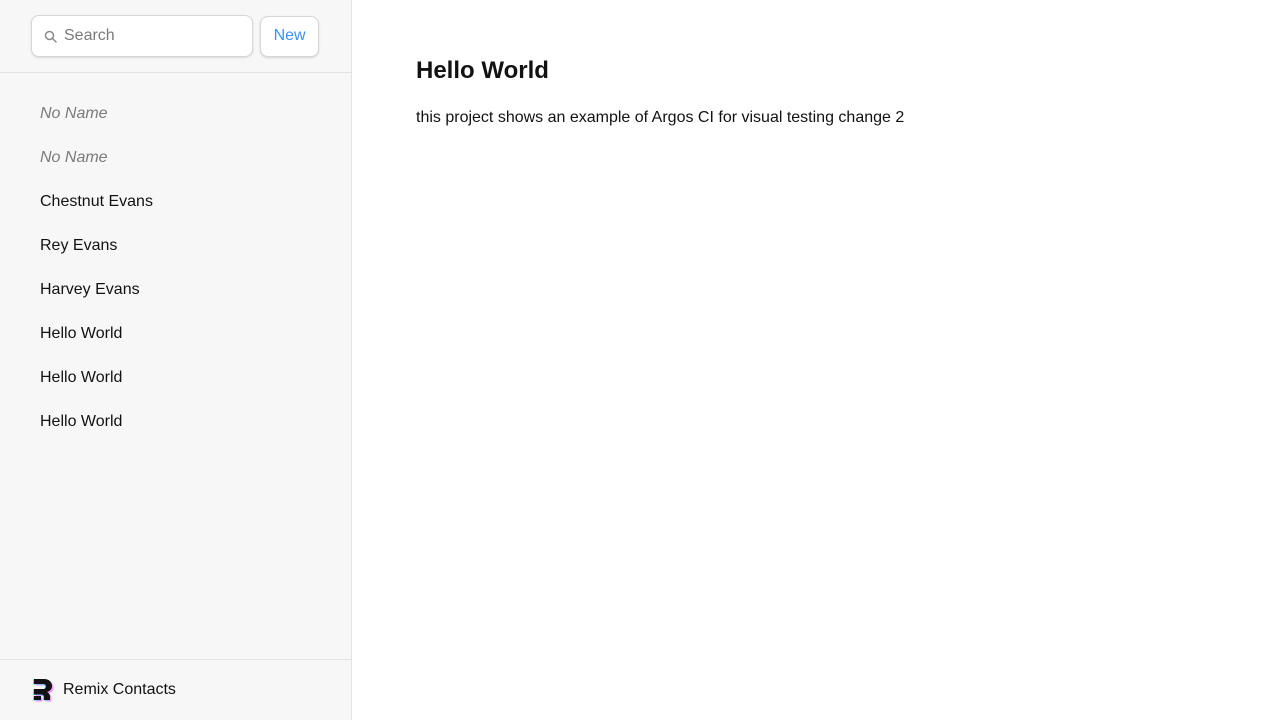 The width and height of the screenshot is (1280, 720). I want to click on contact-item: Chestnut Evans, so click(175, 202).